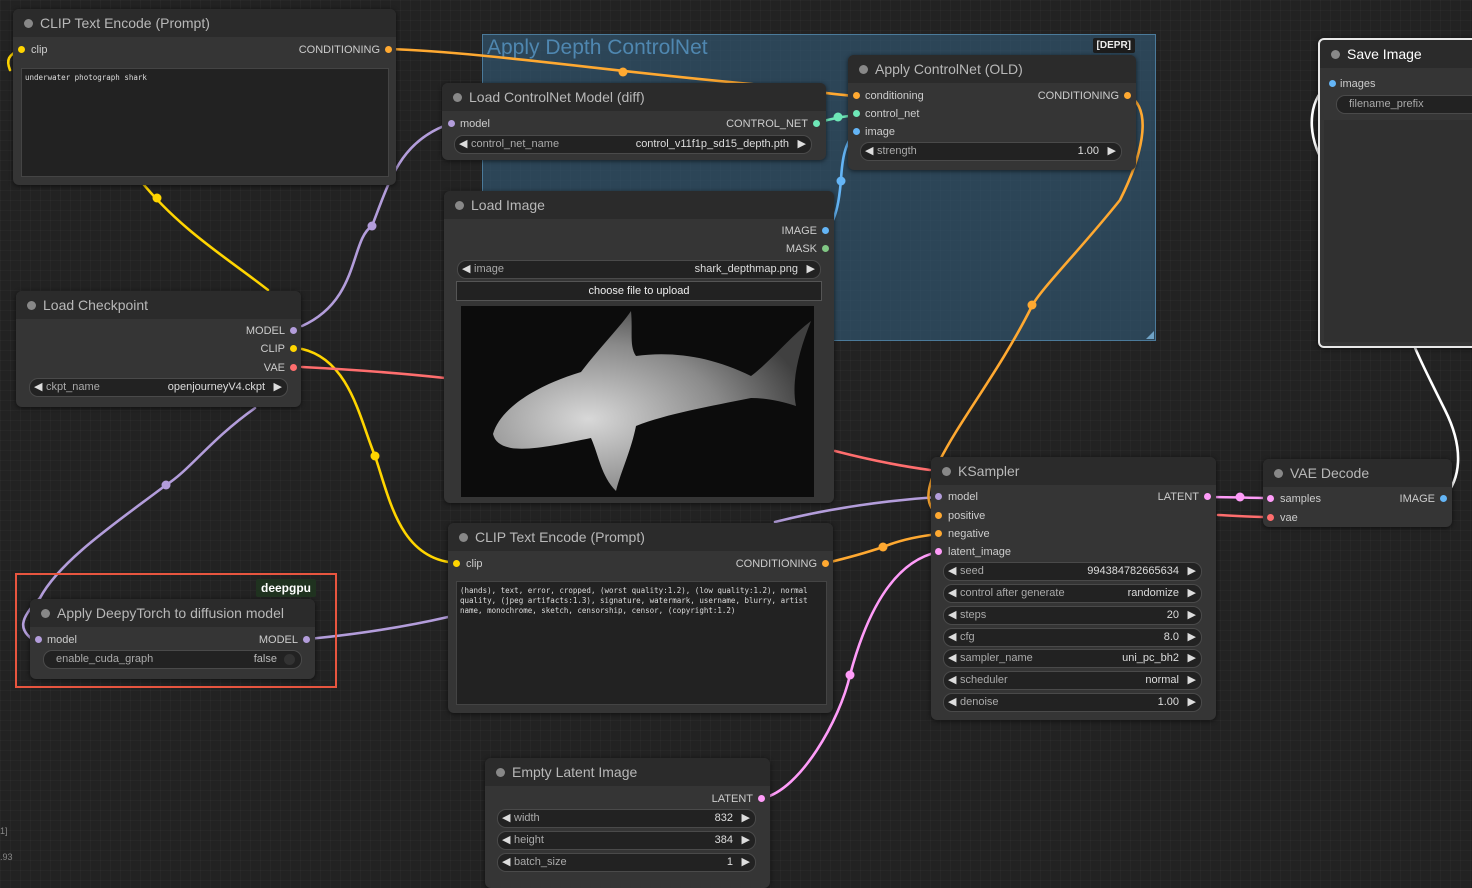 The image size is (1472, 888). What do you see at coordinates (1072, 702) in the screenshot?
I see `denoise-widget: ◀ denoise 1.00 ▶` at bounding box center [1072, 702].